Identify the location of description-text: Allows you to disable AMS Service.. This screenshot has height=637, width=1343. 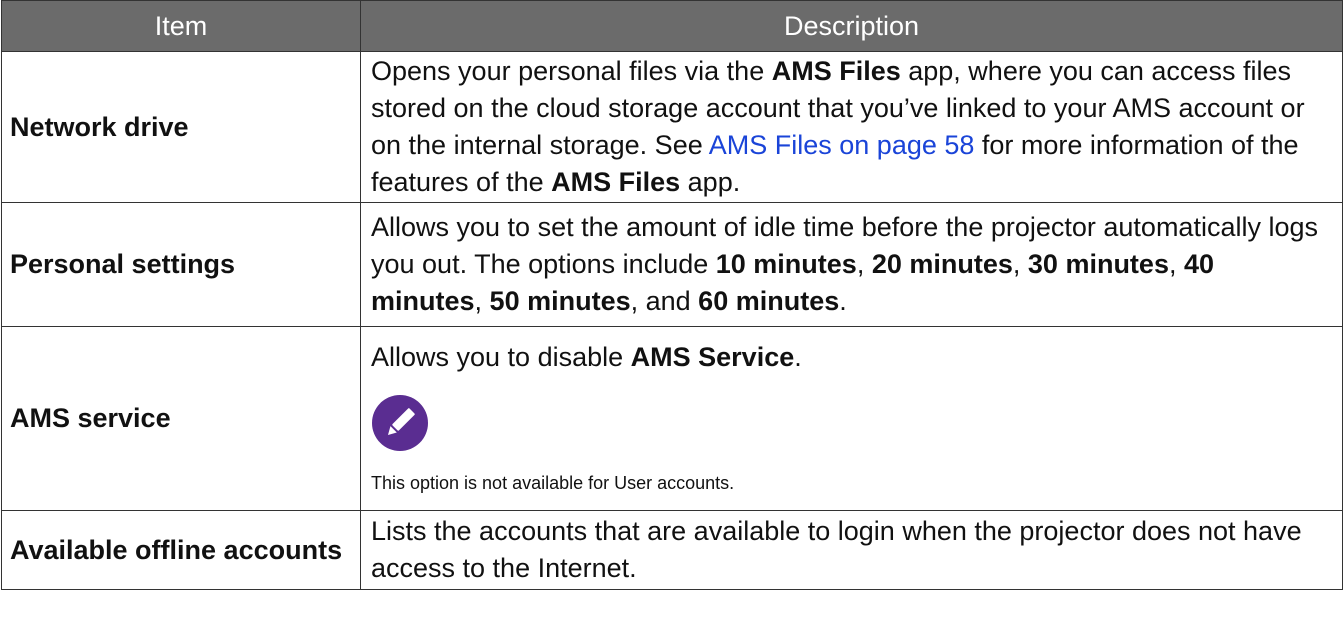
(586, 357).